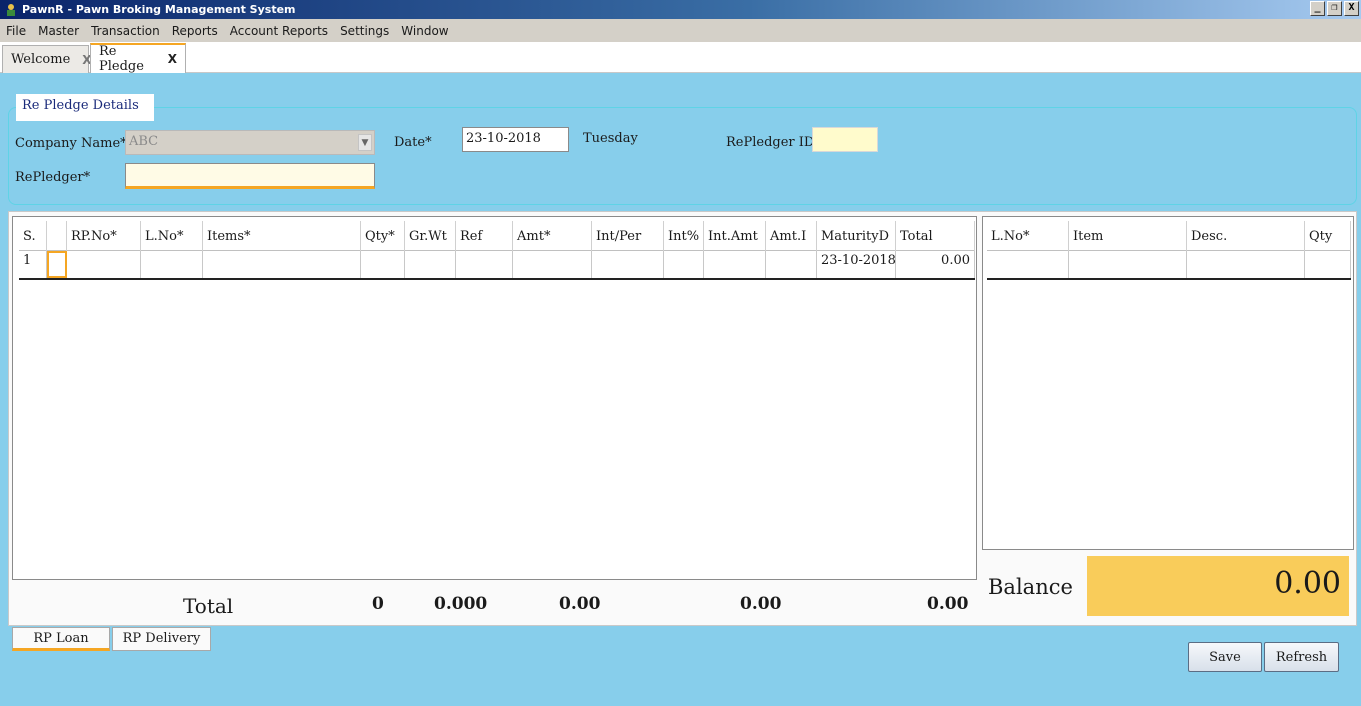  Describe the element at coordinates (1246, 236) in the screenshot. I see `col2-desc: Desc.` at that location.